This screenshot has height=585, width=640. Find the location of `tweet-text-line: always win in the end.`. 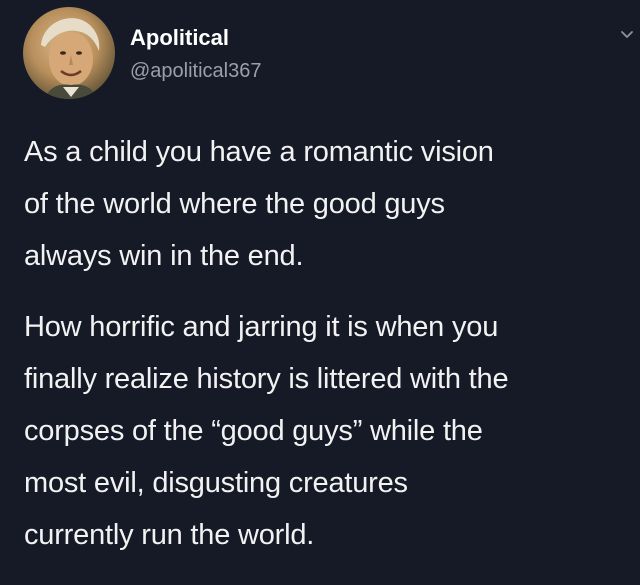

tweet-text-line: always win in the end. is located at coordinates (164, 256).